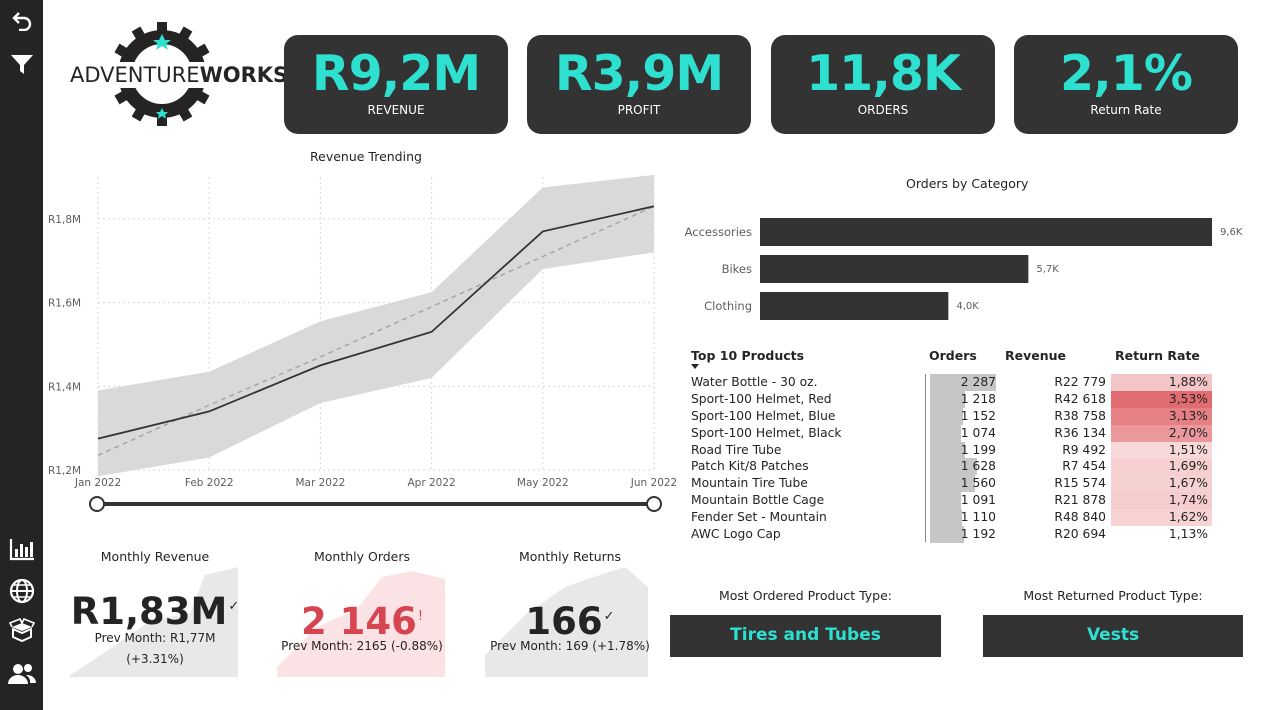  Describe the element at coordinates (951, 467) in the screenshot. I see `table-row: Patch Kit/8 Patches 1 628 R7 454 1,69%` at that location.